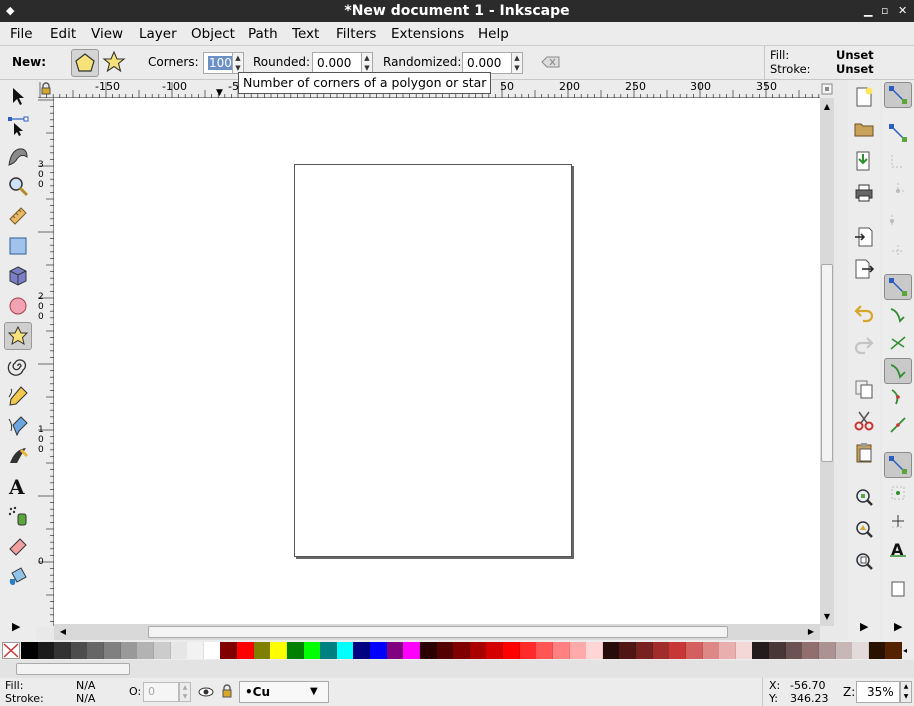 The height and width of the screenshot is (706, 914). I want to click on minimize-button: ▁, so click(868, 11).